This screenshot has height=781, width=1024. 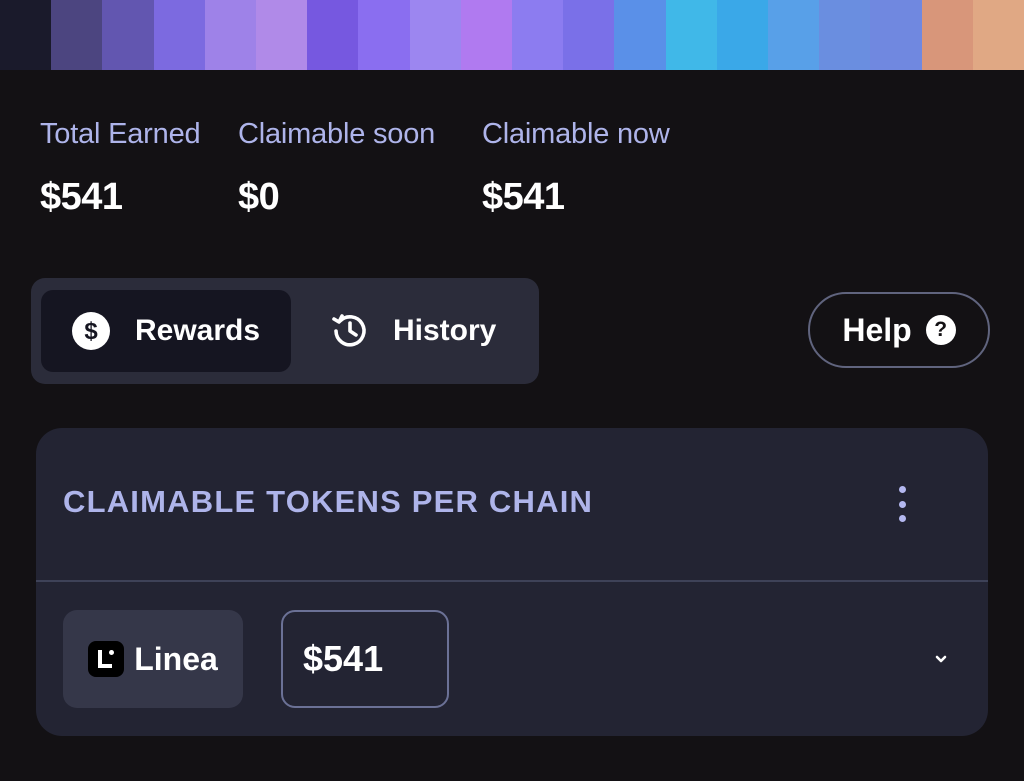 What do you see at coordinates (877, 329) in the screenshot?
I see `help-button-label: Help` at bounding box center [877, 329].